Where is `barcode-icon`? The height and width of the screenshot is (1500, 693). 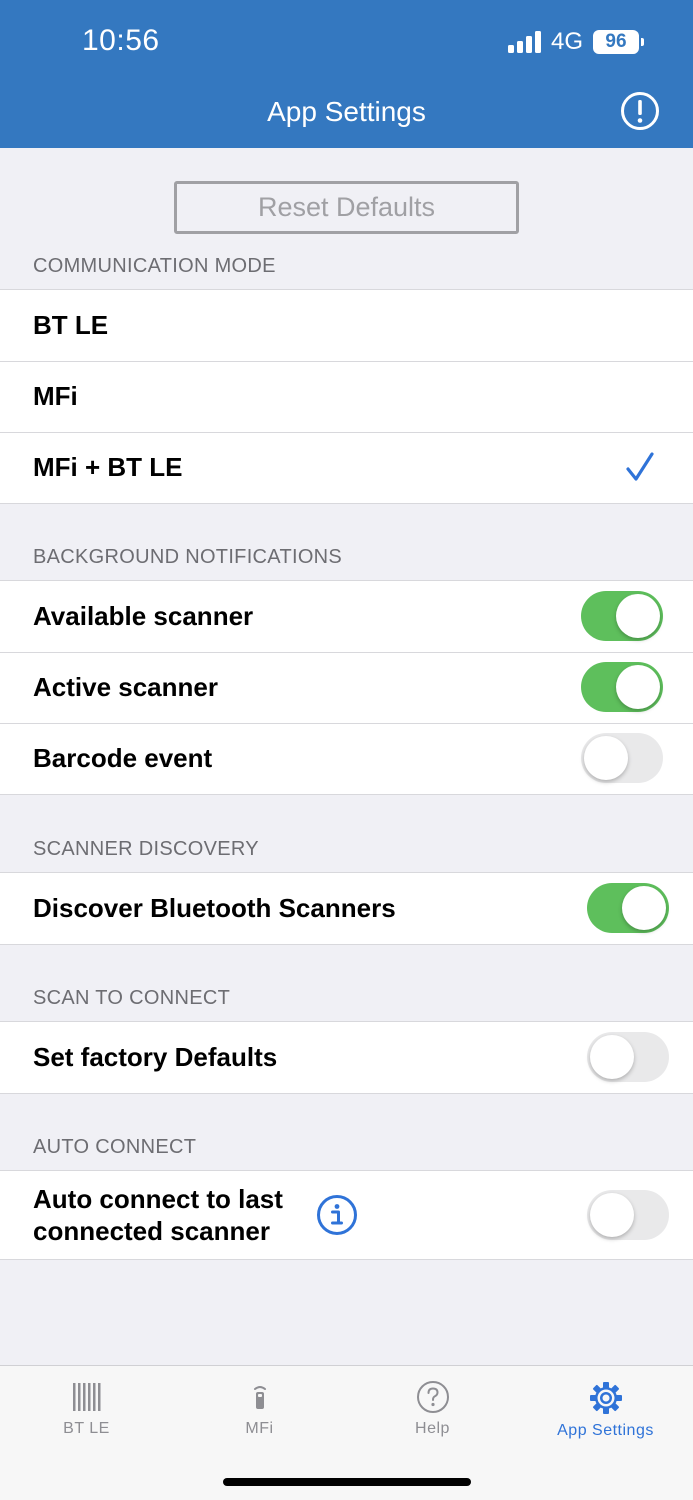
barcode-icon is located at coordinates (86, 1397).